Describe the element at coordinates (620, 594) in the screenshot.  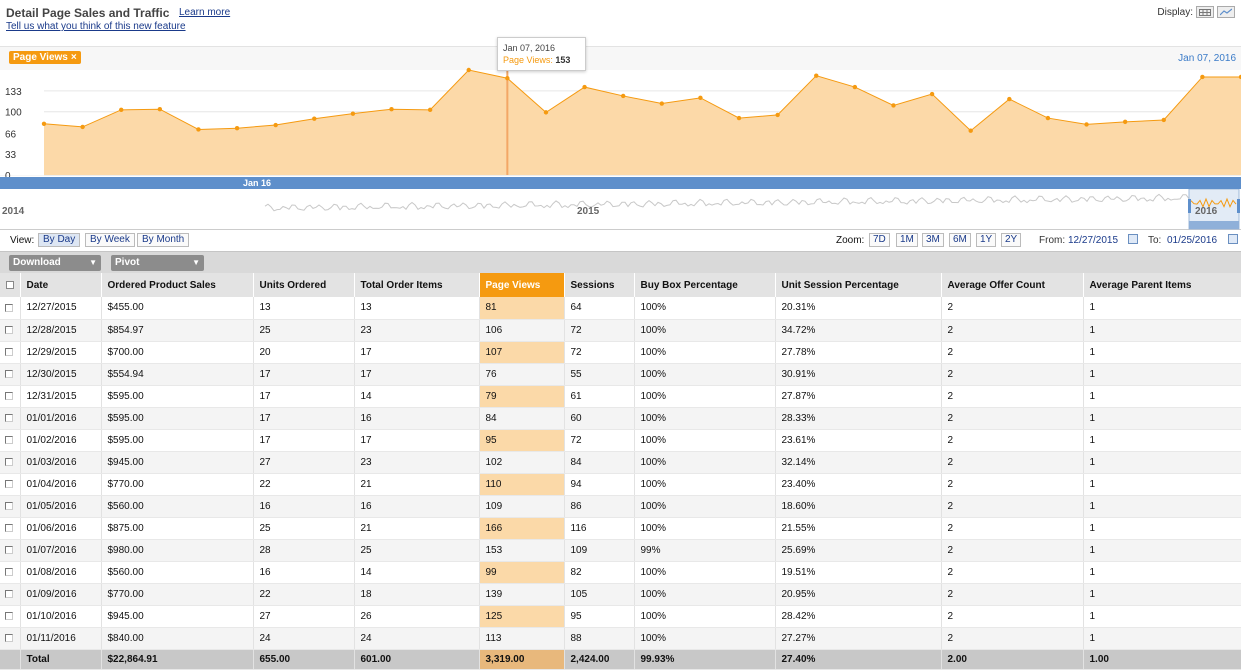
I see `table-row: 01/09/2016 $770.00 22 18 139 105 100% 20.95% 2 1` at that location.